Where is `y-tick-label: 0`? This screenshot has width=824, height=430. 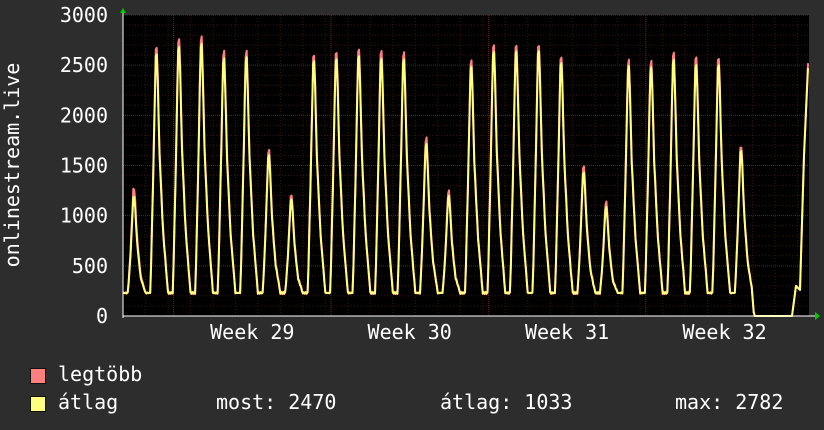
y-tick-label: 0 is located at coordinates (102, 316).